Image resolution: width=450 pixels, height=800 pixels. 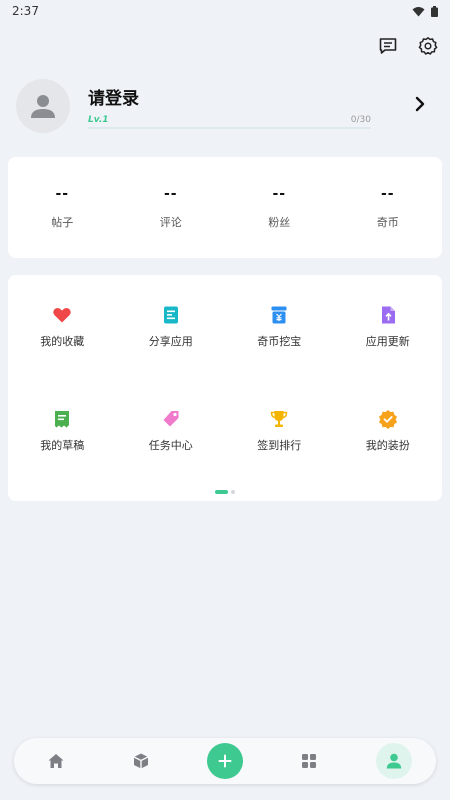 I want to click on bottom-nav, so click(x=225, y=761).